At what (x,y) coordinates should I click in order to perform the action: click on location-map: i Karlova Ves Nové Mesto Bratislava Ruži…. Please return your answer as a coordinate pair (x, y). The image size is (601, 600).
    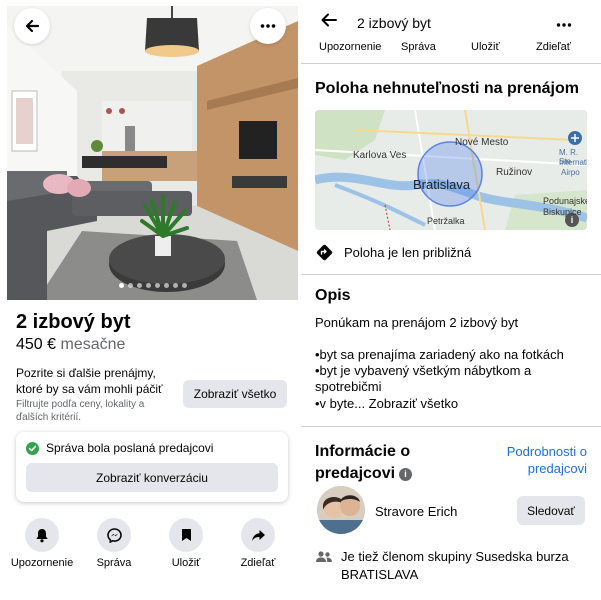
    Looking at the image, I should click on (451, 170).